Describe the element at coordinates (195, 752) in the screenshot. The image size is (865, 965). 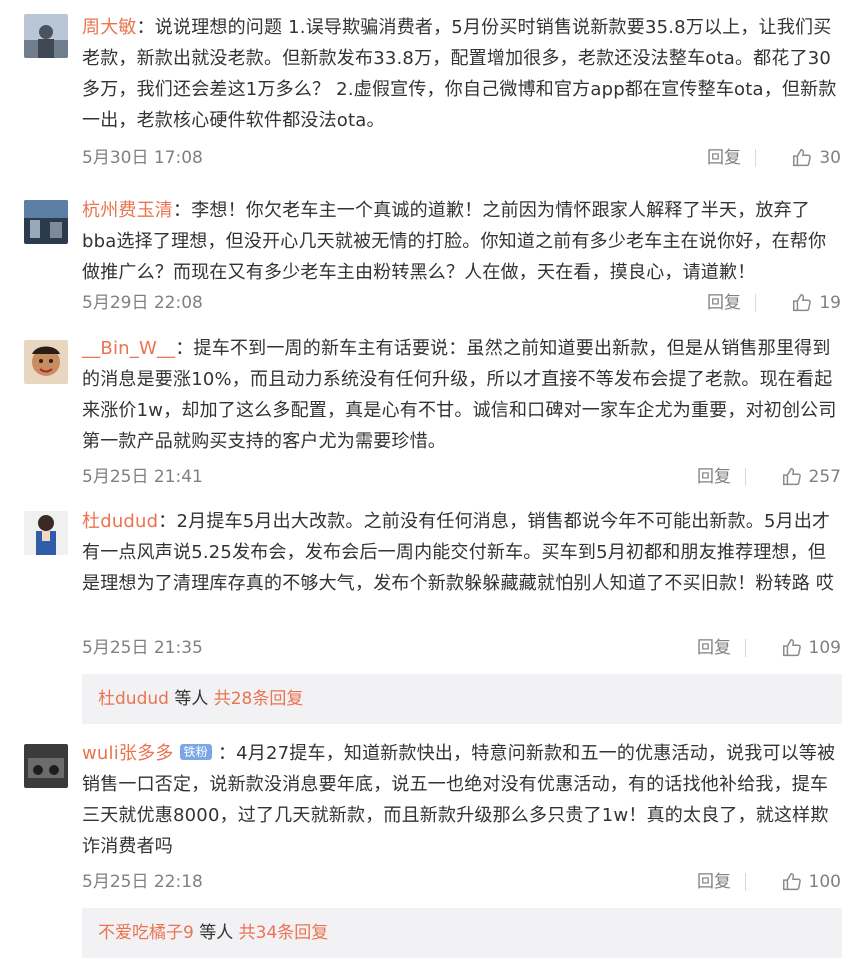
I see `fan-badge: 铁粉` at that location.